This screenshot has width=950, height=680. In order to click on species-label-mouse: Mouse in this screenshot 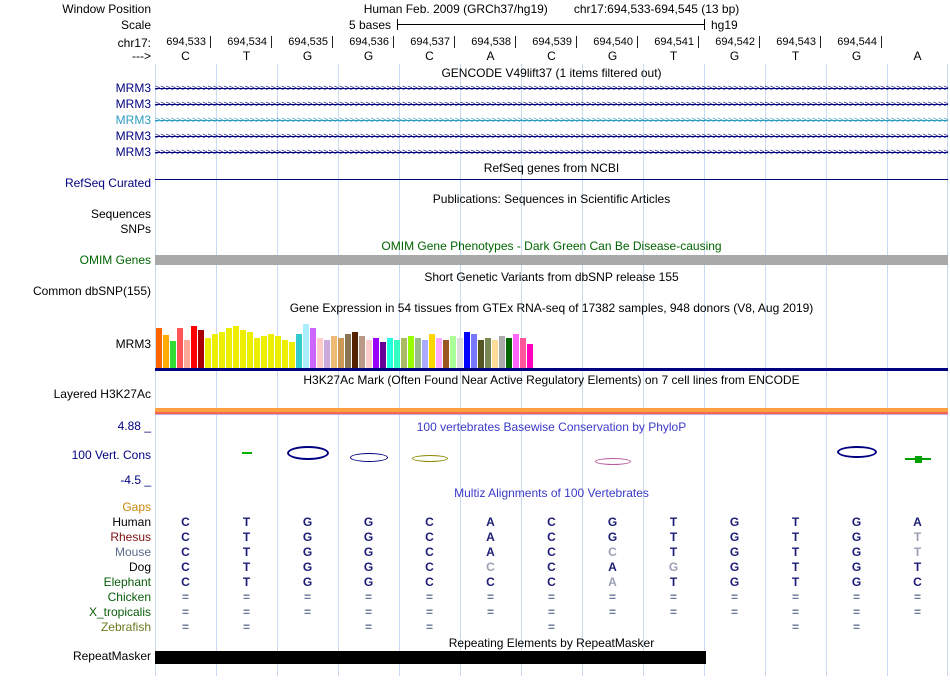, I will do `click(132, 552)`.